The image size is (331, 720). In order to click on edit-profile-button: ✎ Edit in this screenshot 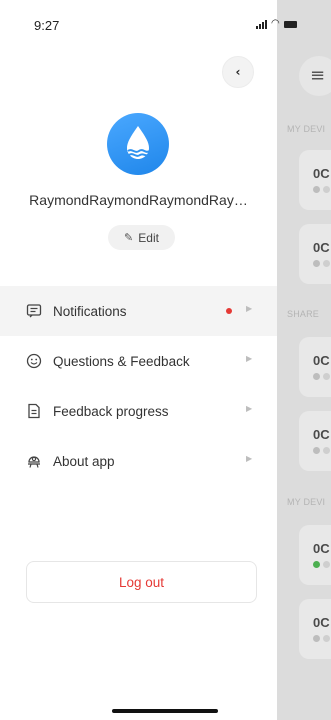, I will do `click(141, 237)`.